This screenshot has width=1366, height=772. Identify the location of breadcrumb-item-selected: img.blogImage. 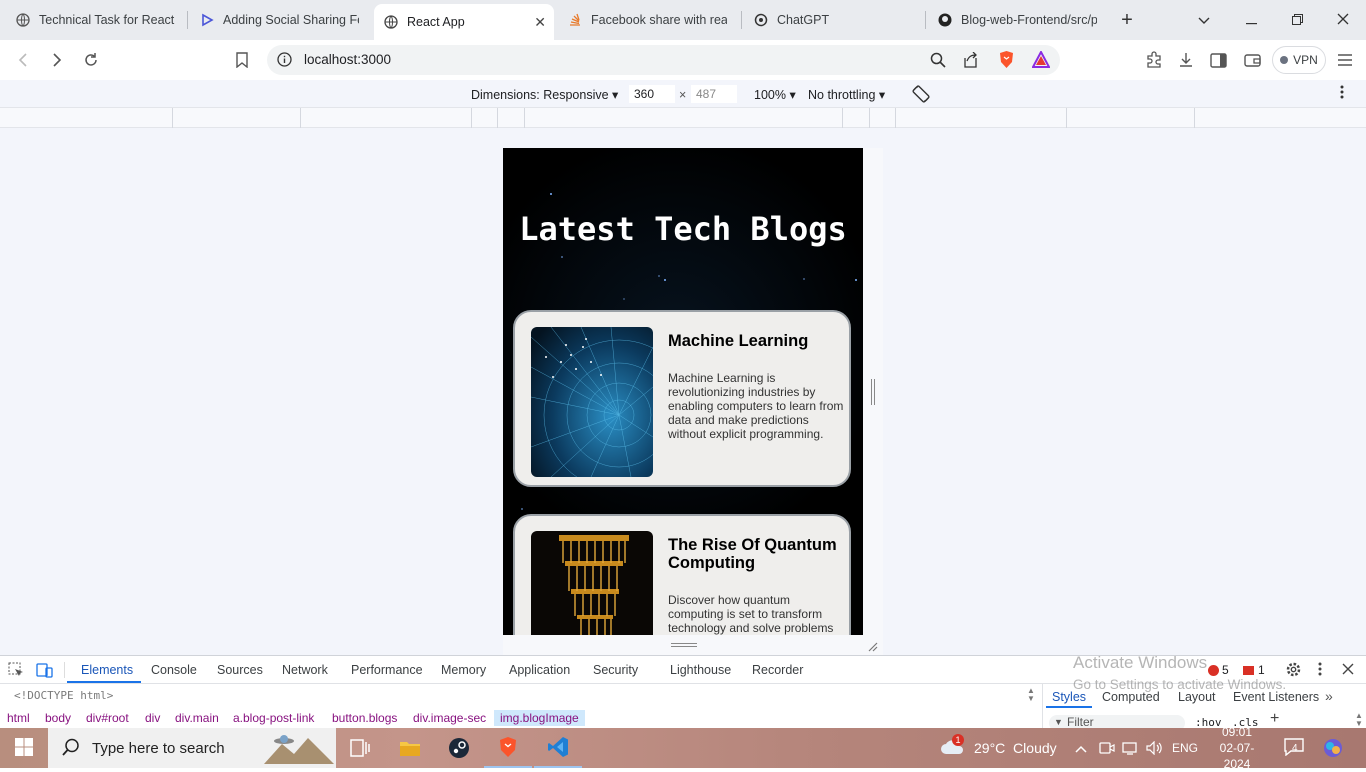
(539, 718).